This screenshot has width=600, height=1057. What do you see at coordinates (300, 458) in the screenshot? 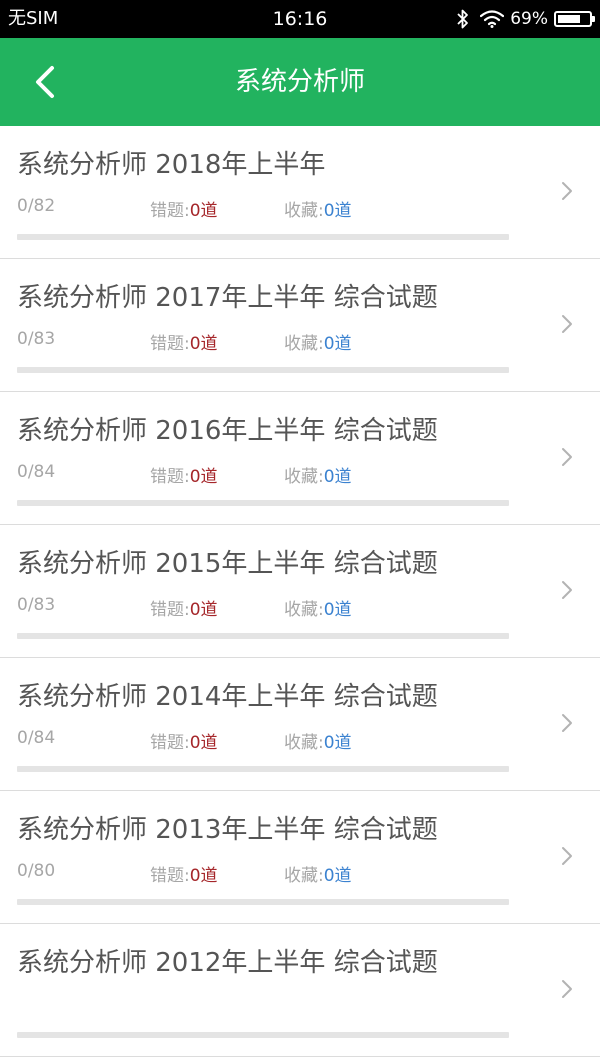
I see `exam-list-item: 系统分析师 2016年上半年 综合试题 0/84 错题:0道 收藏:0道` at bounding box center [300, 458].